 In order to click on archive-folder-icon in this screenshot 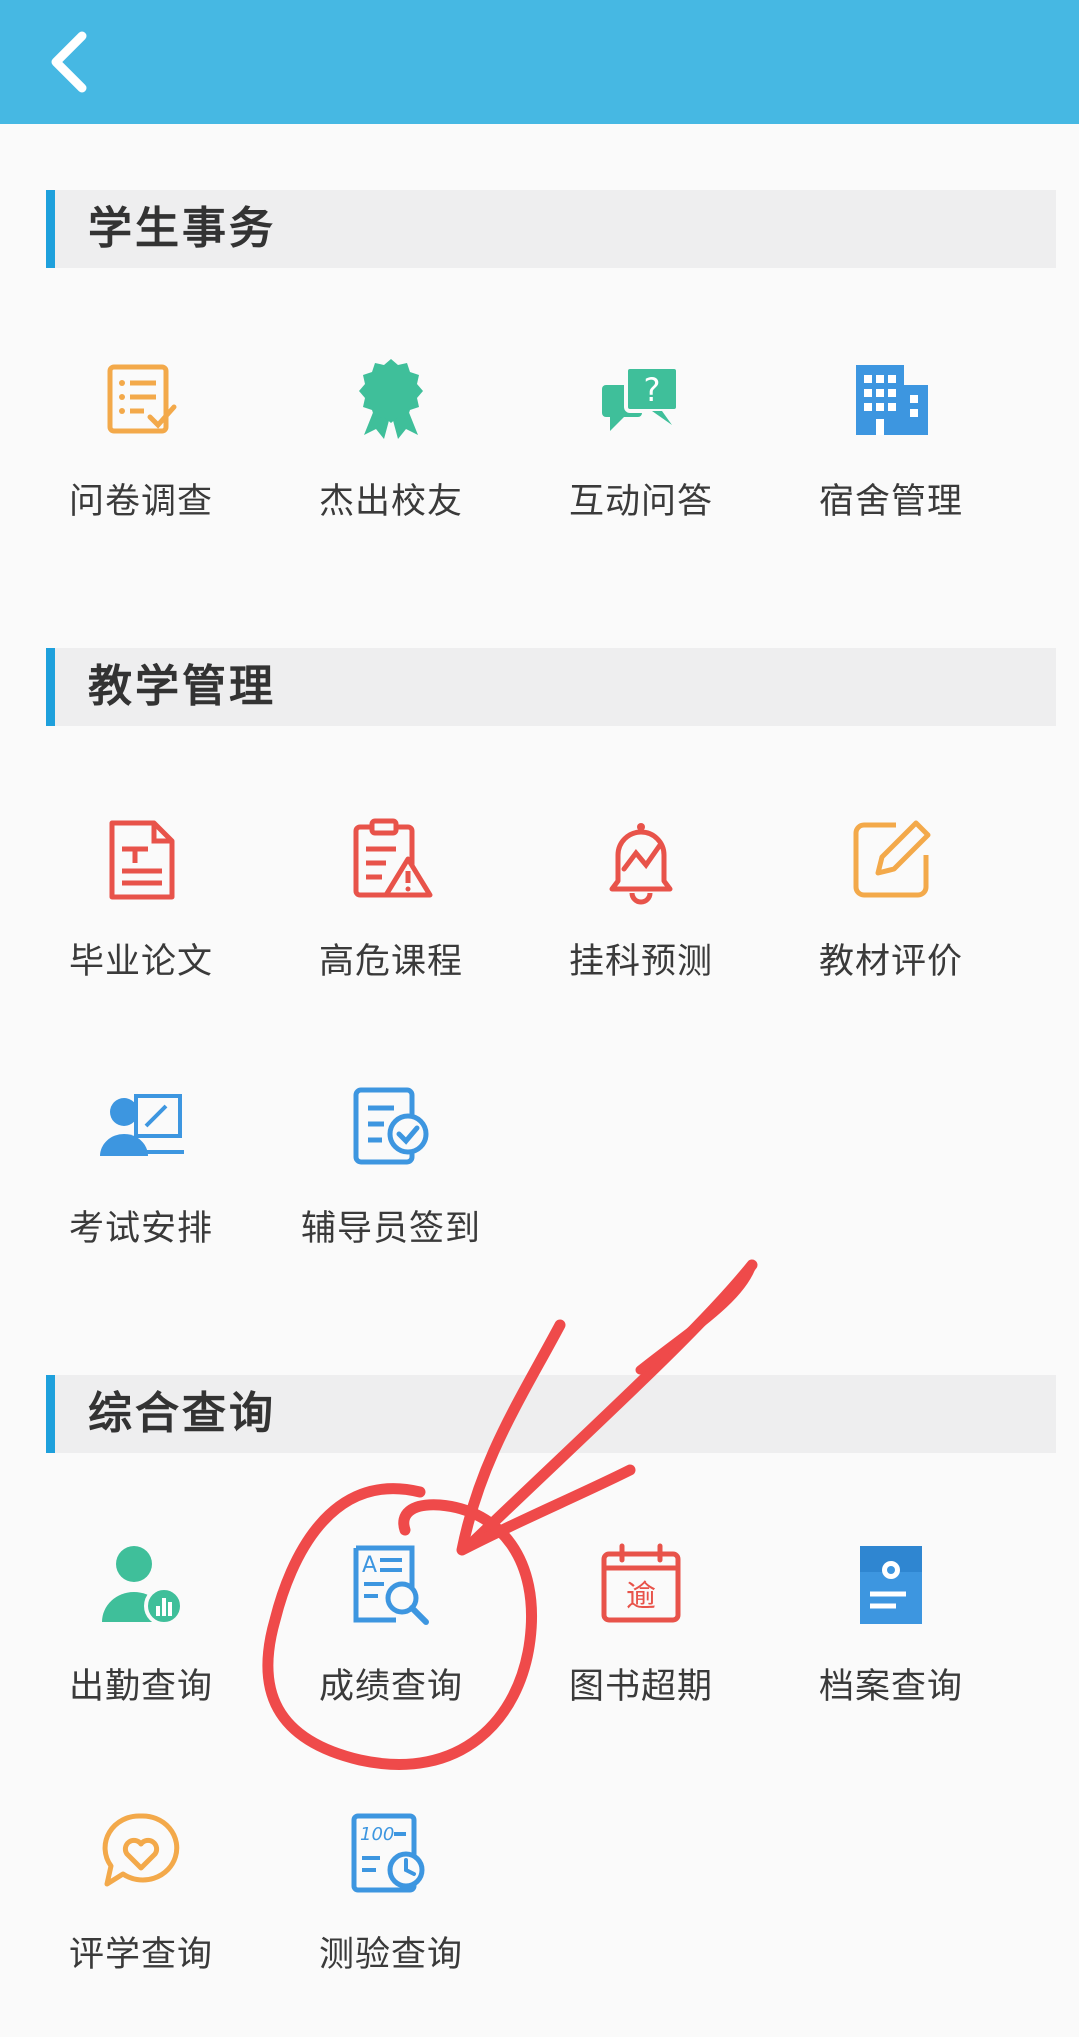, I will do `click(891, 1585)`.